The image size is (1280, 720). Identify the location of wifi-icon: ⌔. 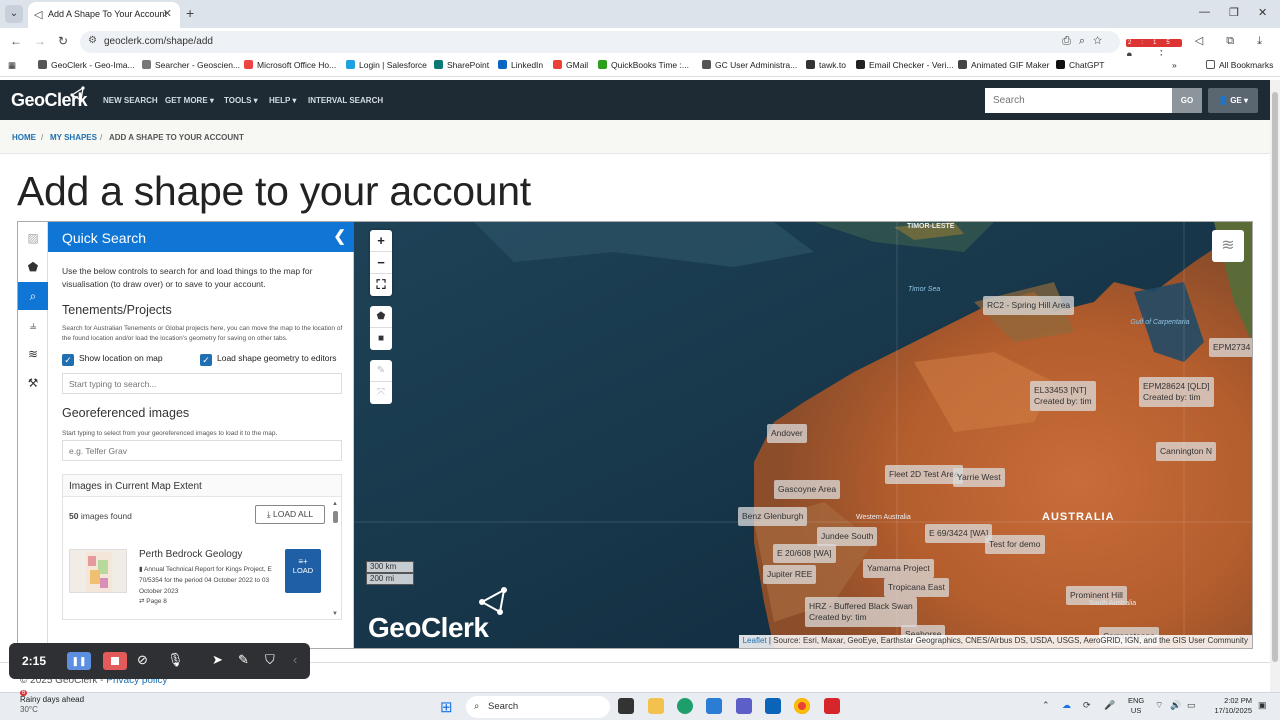
(1159, 705).